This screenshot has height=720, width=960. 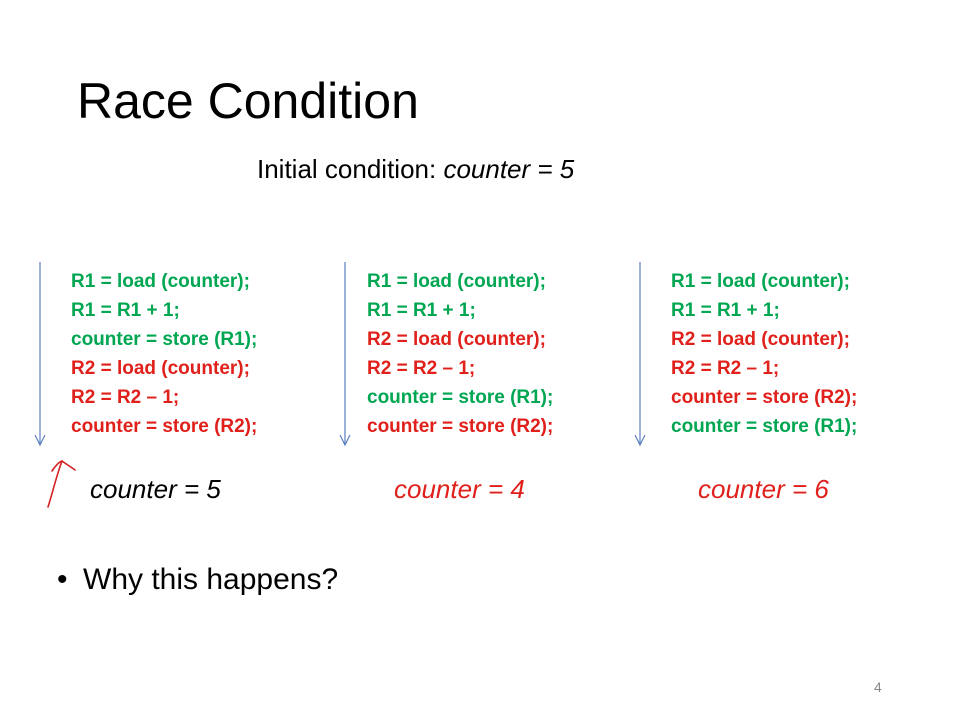 What do you see at coordinates (155, 489) in the screenshot?
I see `result-1: counter = 5` at bounding box center [155, 489].